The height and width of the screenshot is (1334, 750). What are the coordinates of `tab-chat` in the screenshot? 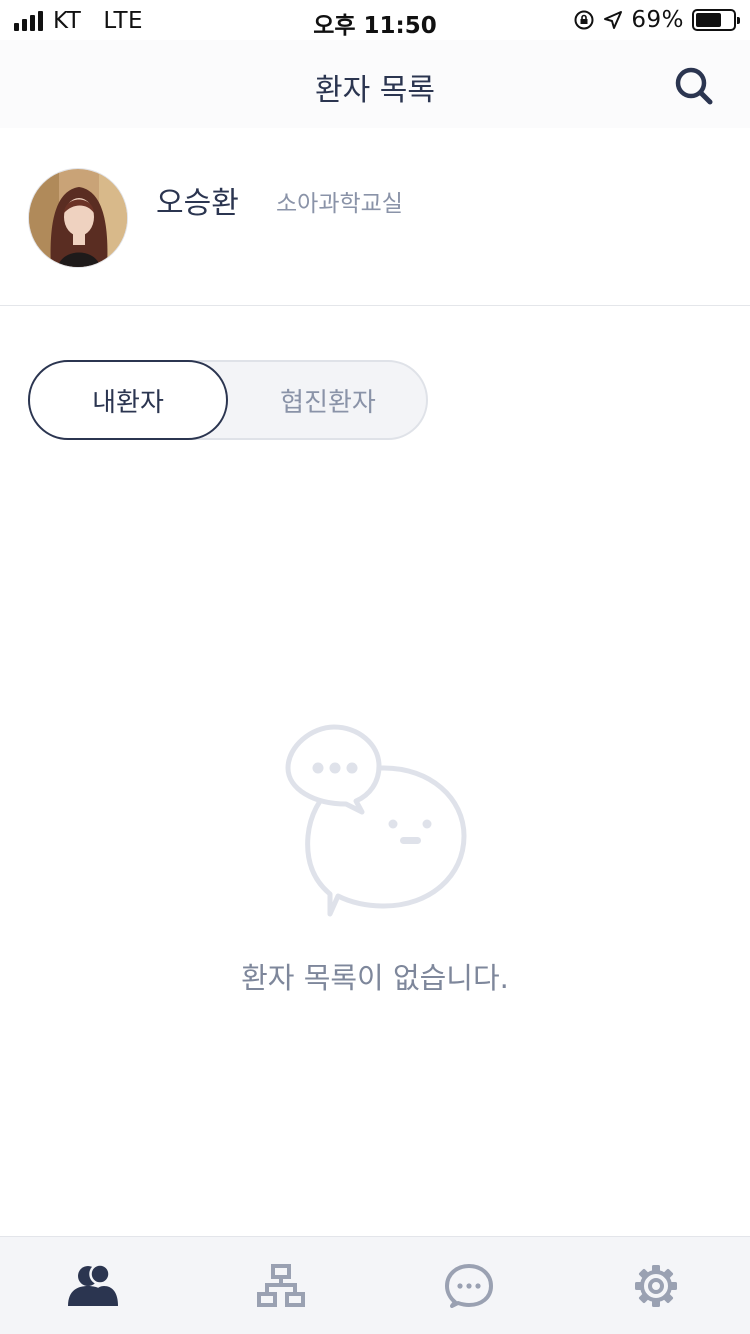 It's located at (469, 1285).